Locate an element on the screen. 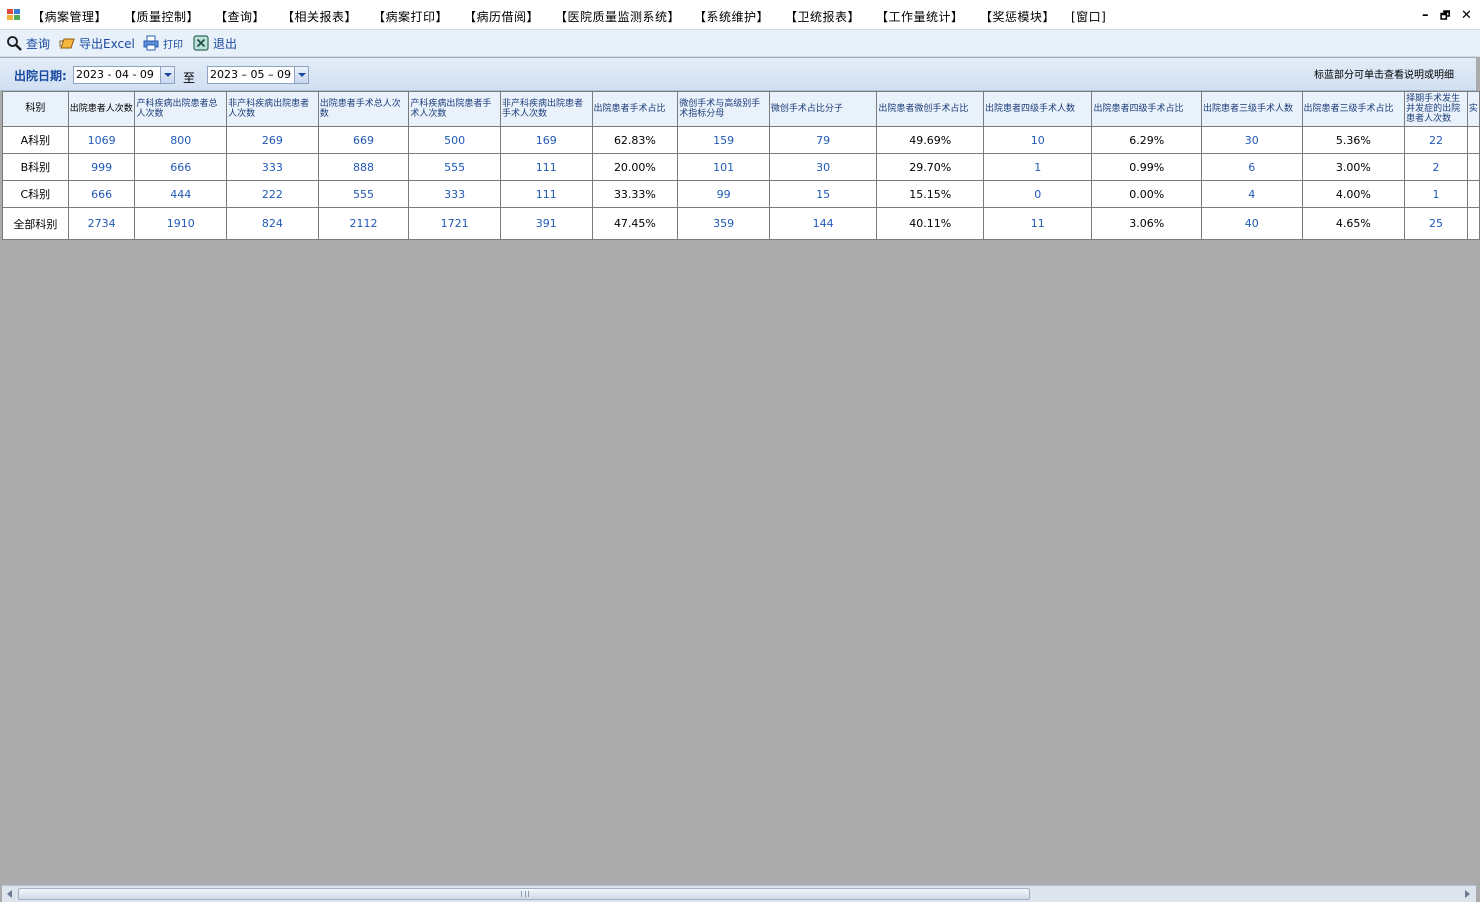 The height and width of the screenshot is (906, 1480). window-bottom-edge is located at coordinates (740, 904).